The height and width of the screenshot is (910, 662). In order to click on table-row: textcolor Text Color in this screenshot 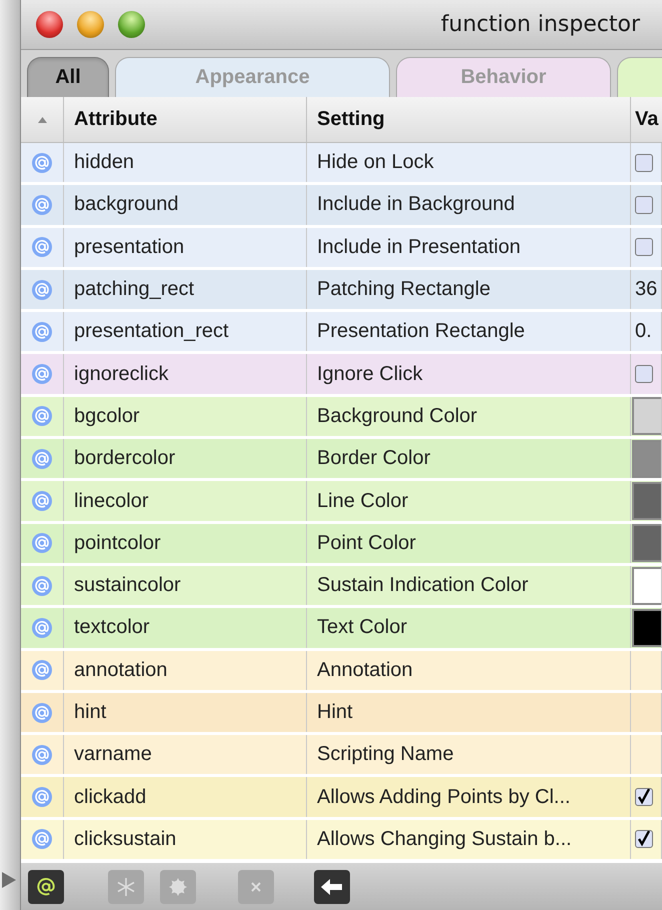, I will do `click(341, 629)`.